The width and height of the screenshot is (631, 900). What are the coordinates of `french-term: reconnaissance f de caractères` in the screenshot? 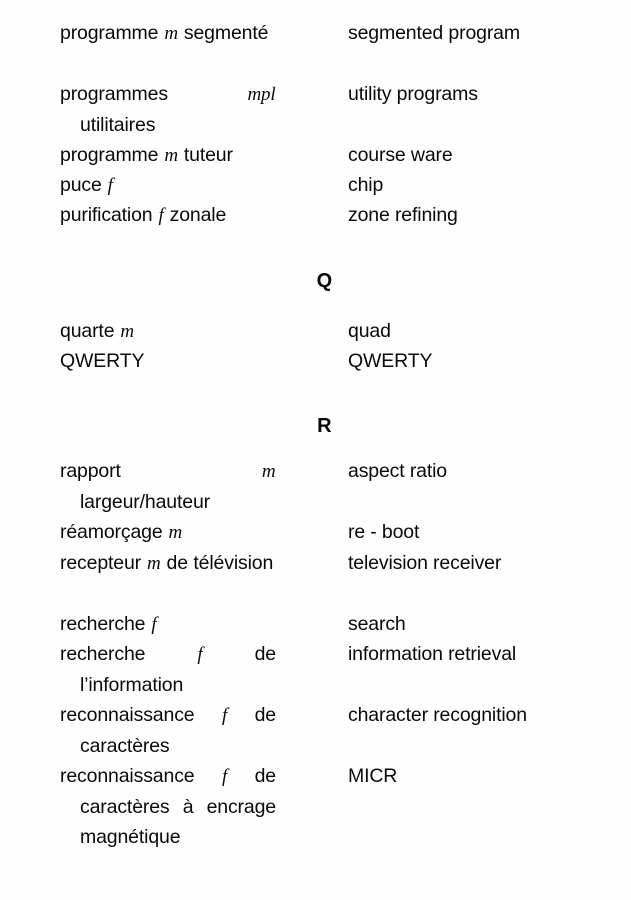 It's located at (168, 730).